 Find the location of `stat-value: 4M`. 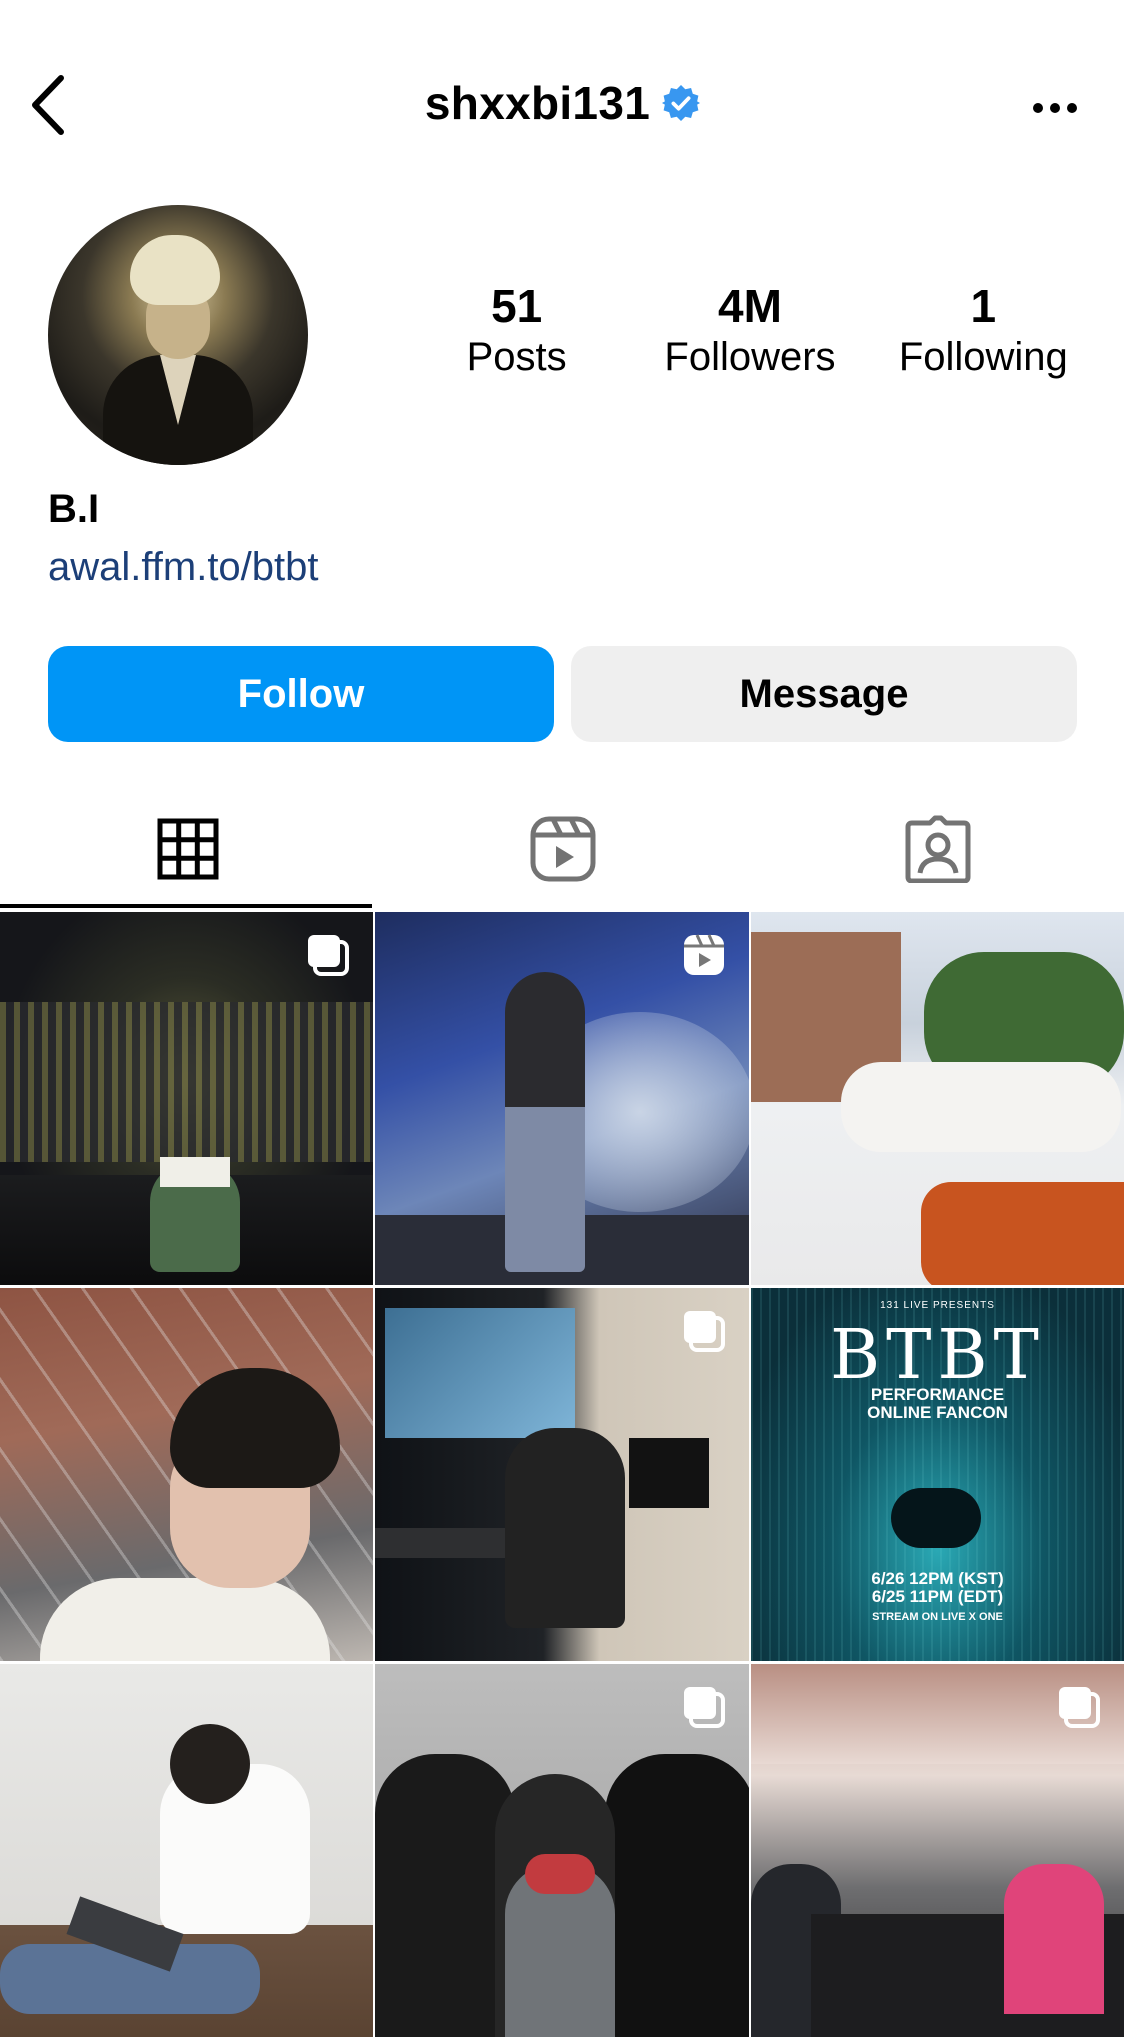

stat-value: 4M is located at coordinates (750, 306).